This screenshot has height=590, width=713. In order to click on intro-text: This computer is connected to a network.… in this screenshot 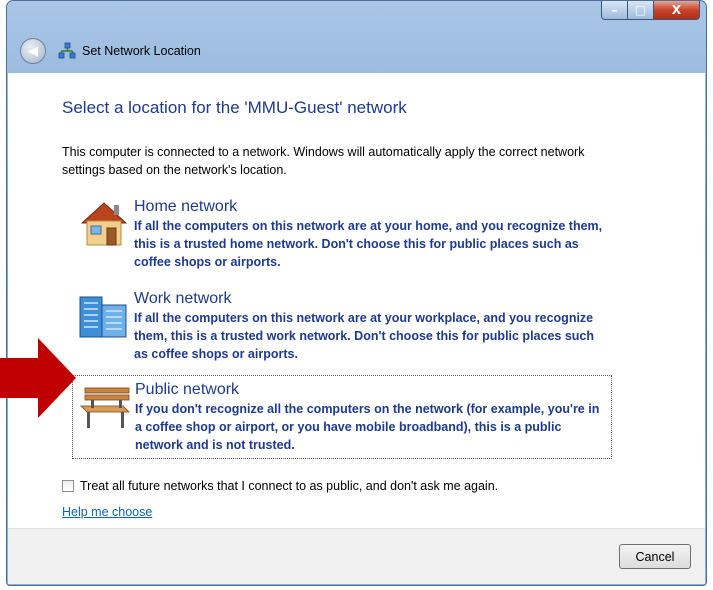, I will do `click(323, 161)`.